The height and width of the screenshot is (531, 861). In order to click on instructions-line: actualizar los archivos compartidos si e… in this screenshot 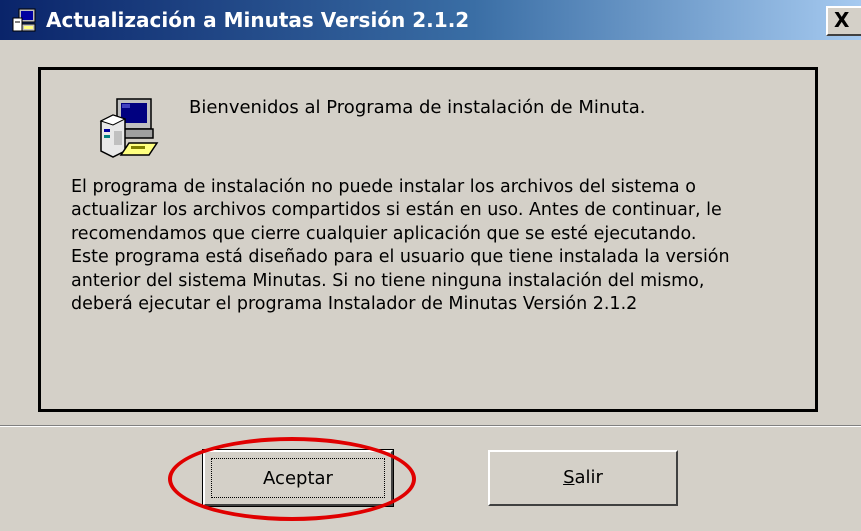, I will do `click(396, 210)`.